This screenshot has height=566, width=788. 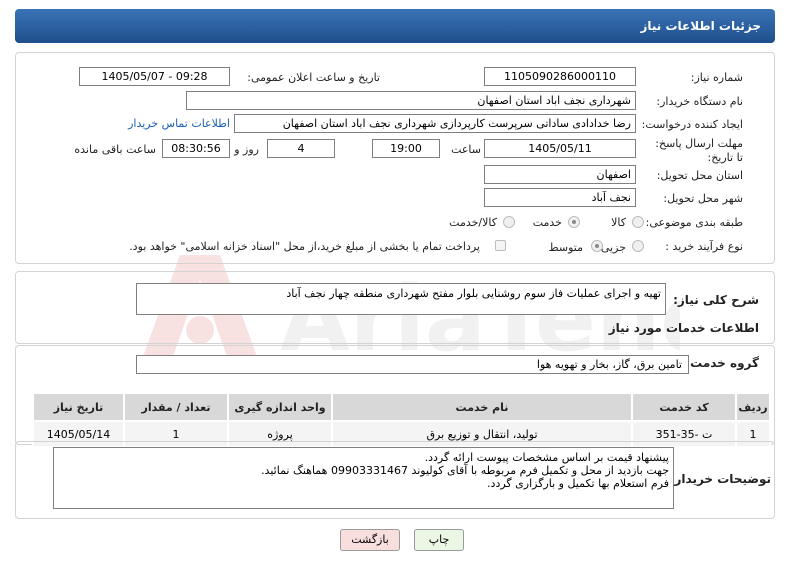 What do you see at coordinates (115, 149) in the screenshot?
I see `remaining-label: ساعت باقی مانده` at bounding box center [115, 149].